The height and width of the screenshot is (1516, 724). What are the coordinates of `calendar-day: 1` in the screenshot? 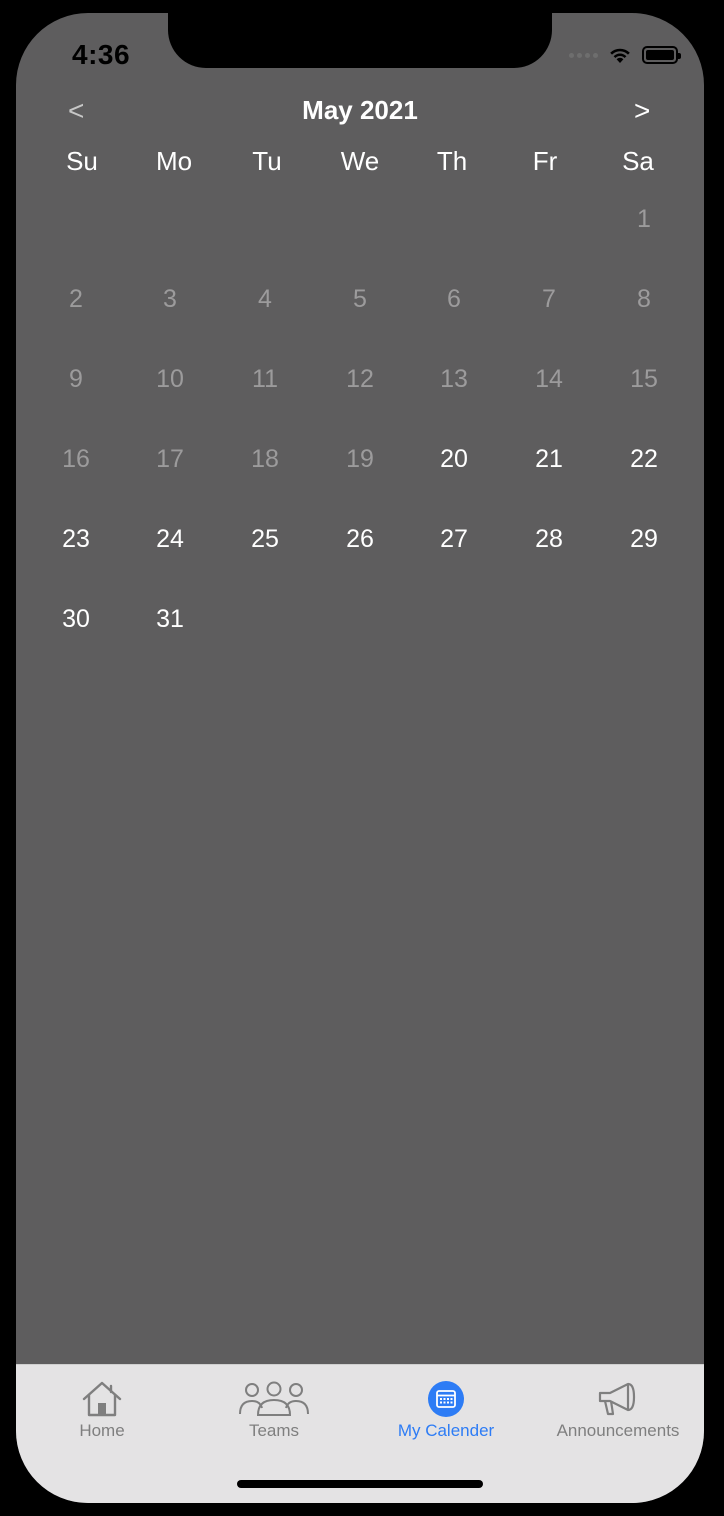 It's located at (644, 219).